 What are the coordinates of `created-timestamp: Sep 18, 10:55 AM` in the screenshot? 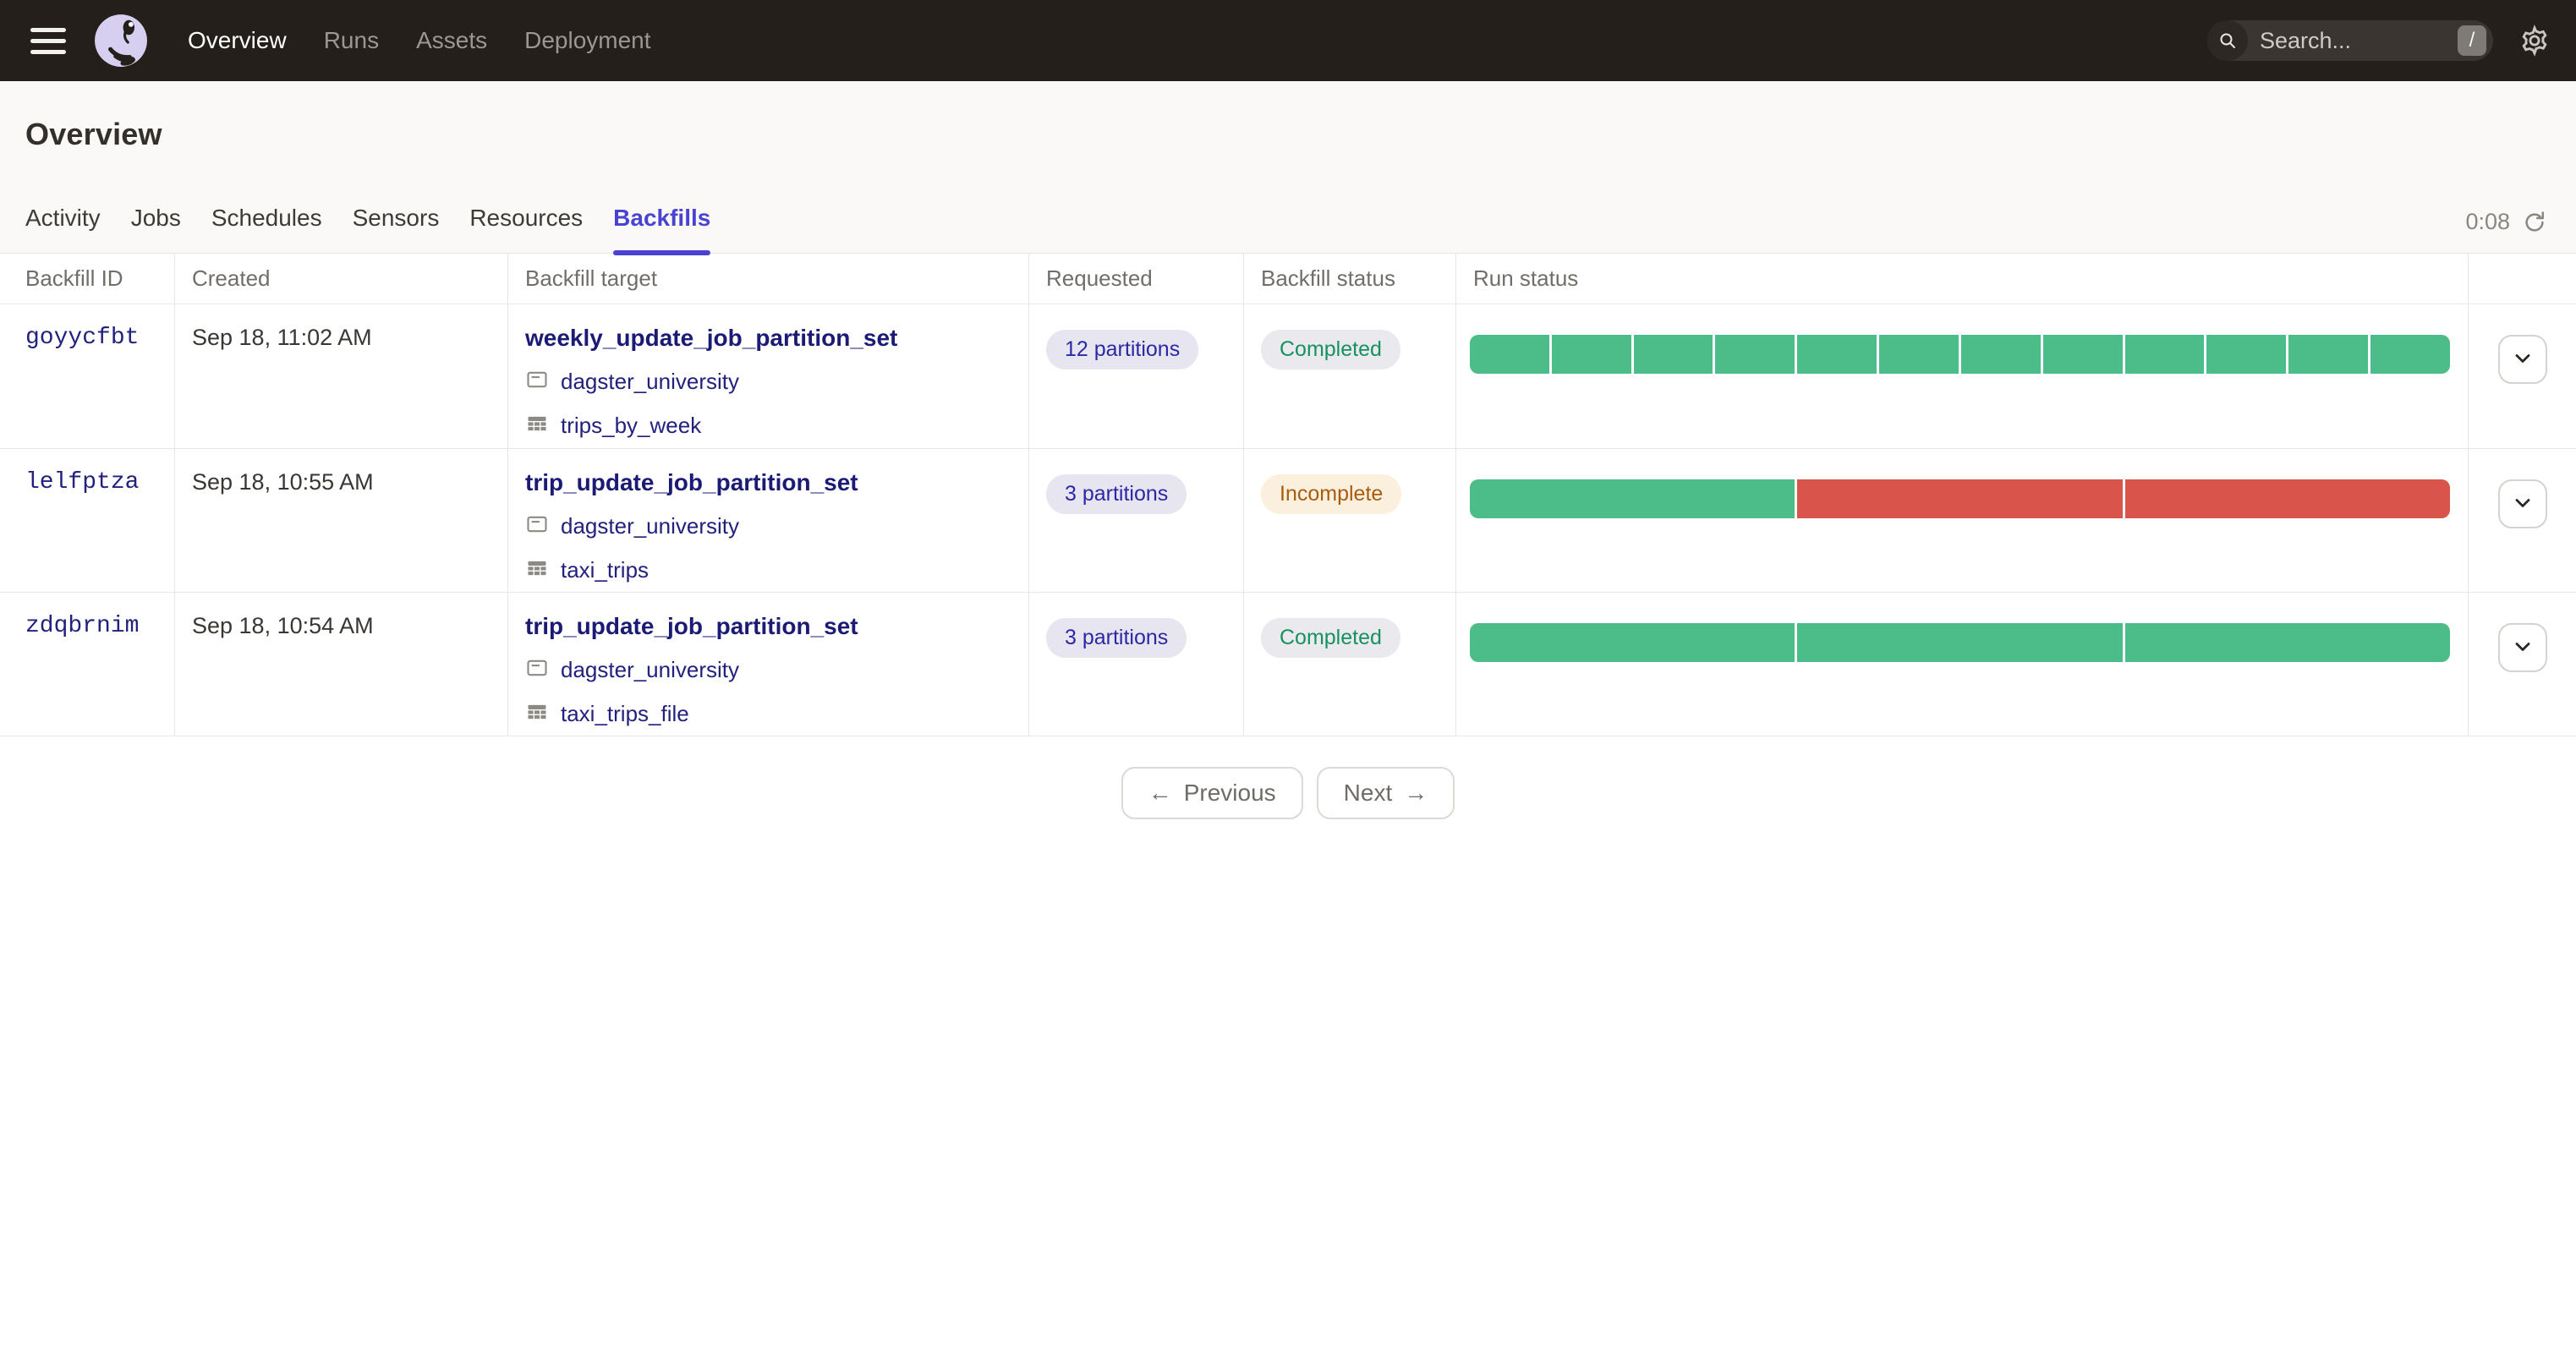 It's located at (283, 482).